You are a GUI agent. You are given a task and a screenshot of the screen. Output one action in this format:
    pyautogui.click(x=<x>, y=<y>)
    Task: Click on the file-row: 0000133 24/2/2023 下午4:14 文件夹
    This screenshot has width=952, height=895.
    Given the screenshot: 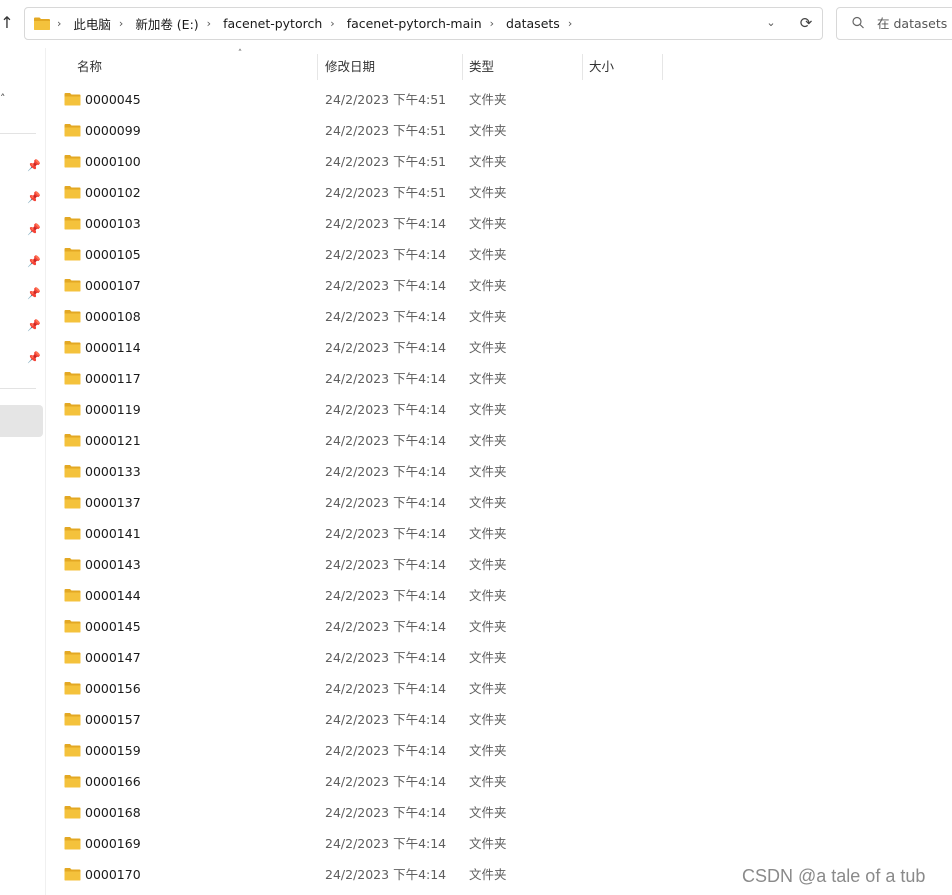 What is the action you would take?
    pyautogui.click(x=499, y=471)
    